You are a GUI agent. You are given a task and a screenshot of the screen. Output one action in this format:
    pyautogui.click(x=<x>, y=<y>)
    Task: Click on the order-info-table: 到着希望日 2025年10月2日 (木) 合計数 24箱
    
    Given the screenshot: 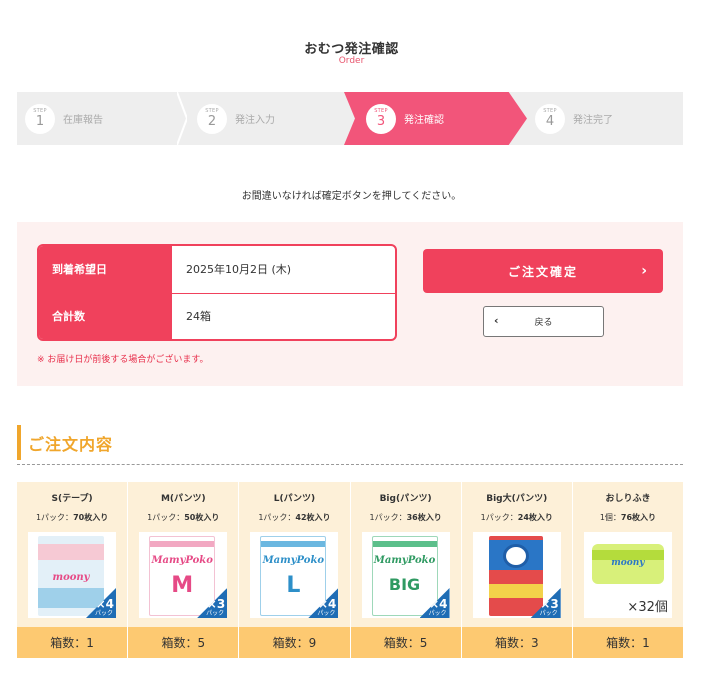 What is the action you would take?
    pyautogui.click(x=217, y=292)
    